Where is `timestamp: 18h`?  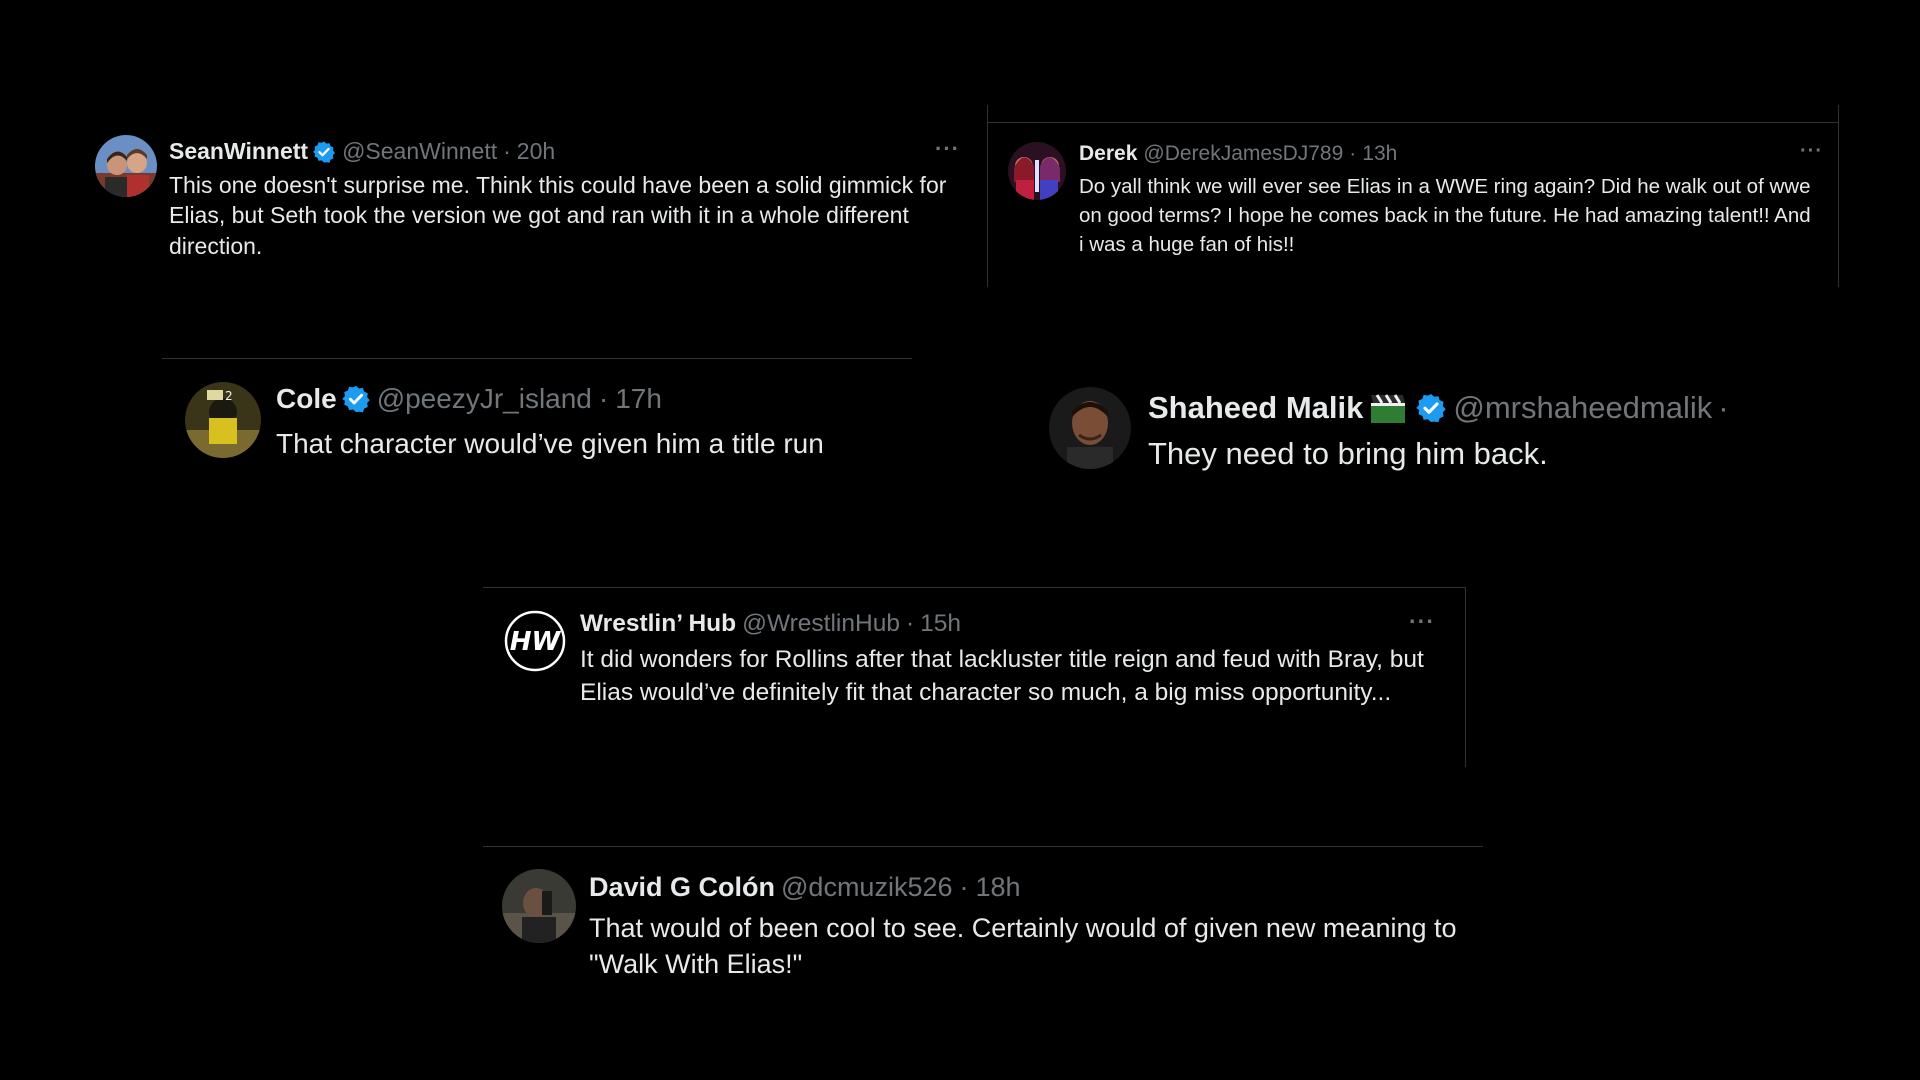 timestamp: 18h is located at coordinates (998, 887).